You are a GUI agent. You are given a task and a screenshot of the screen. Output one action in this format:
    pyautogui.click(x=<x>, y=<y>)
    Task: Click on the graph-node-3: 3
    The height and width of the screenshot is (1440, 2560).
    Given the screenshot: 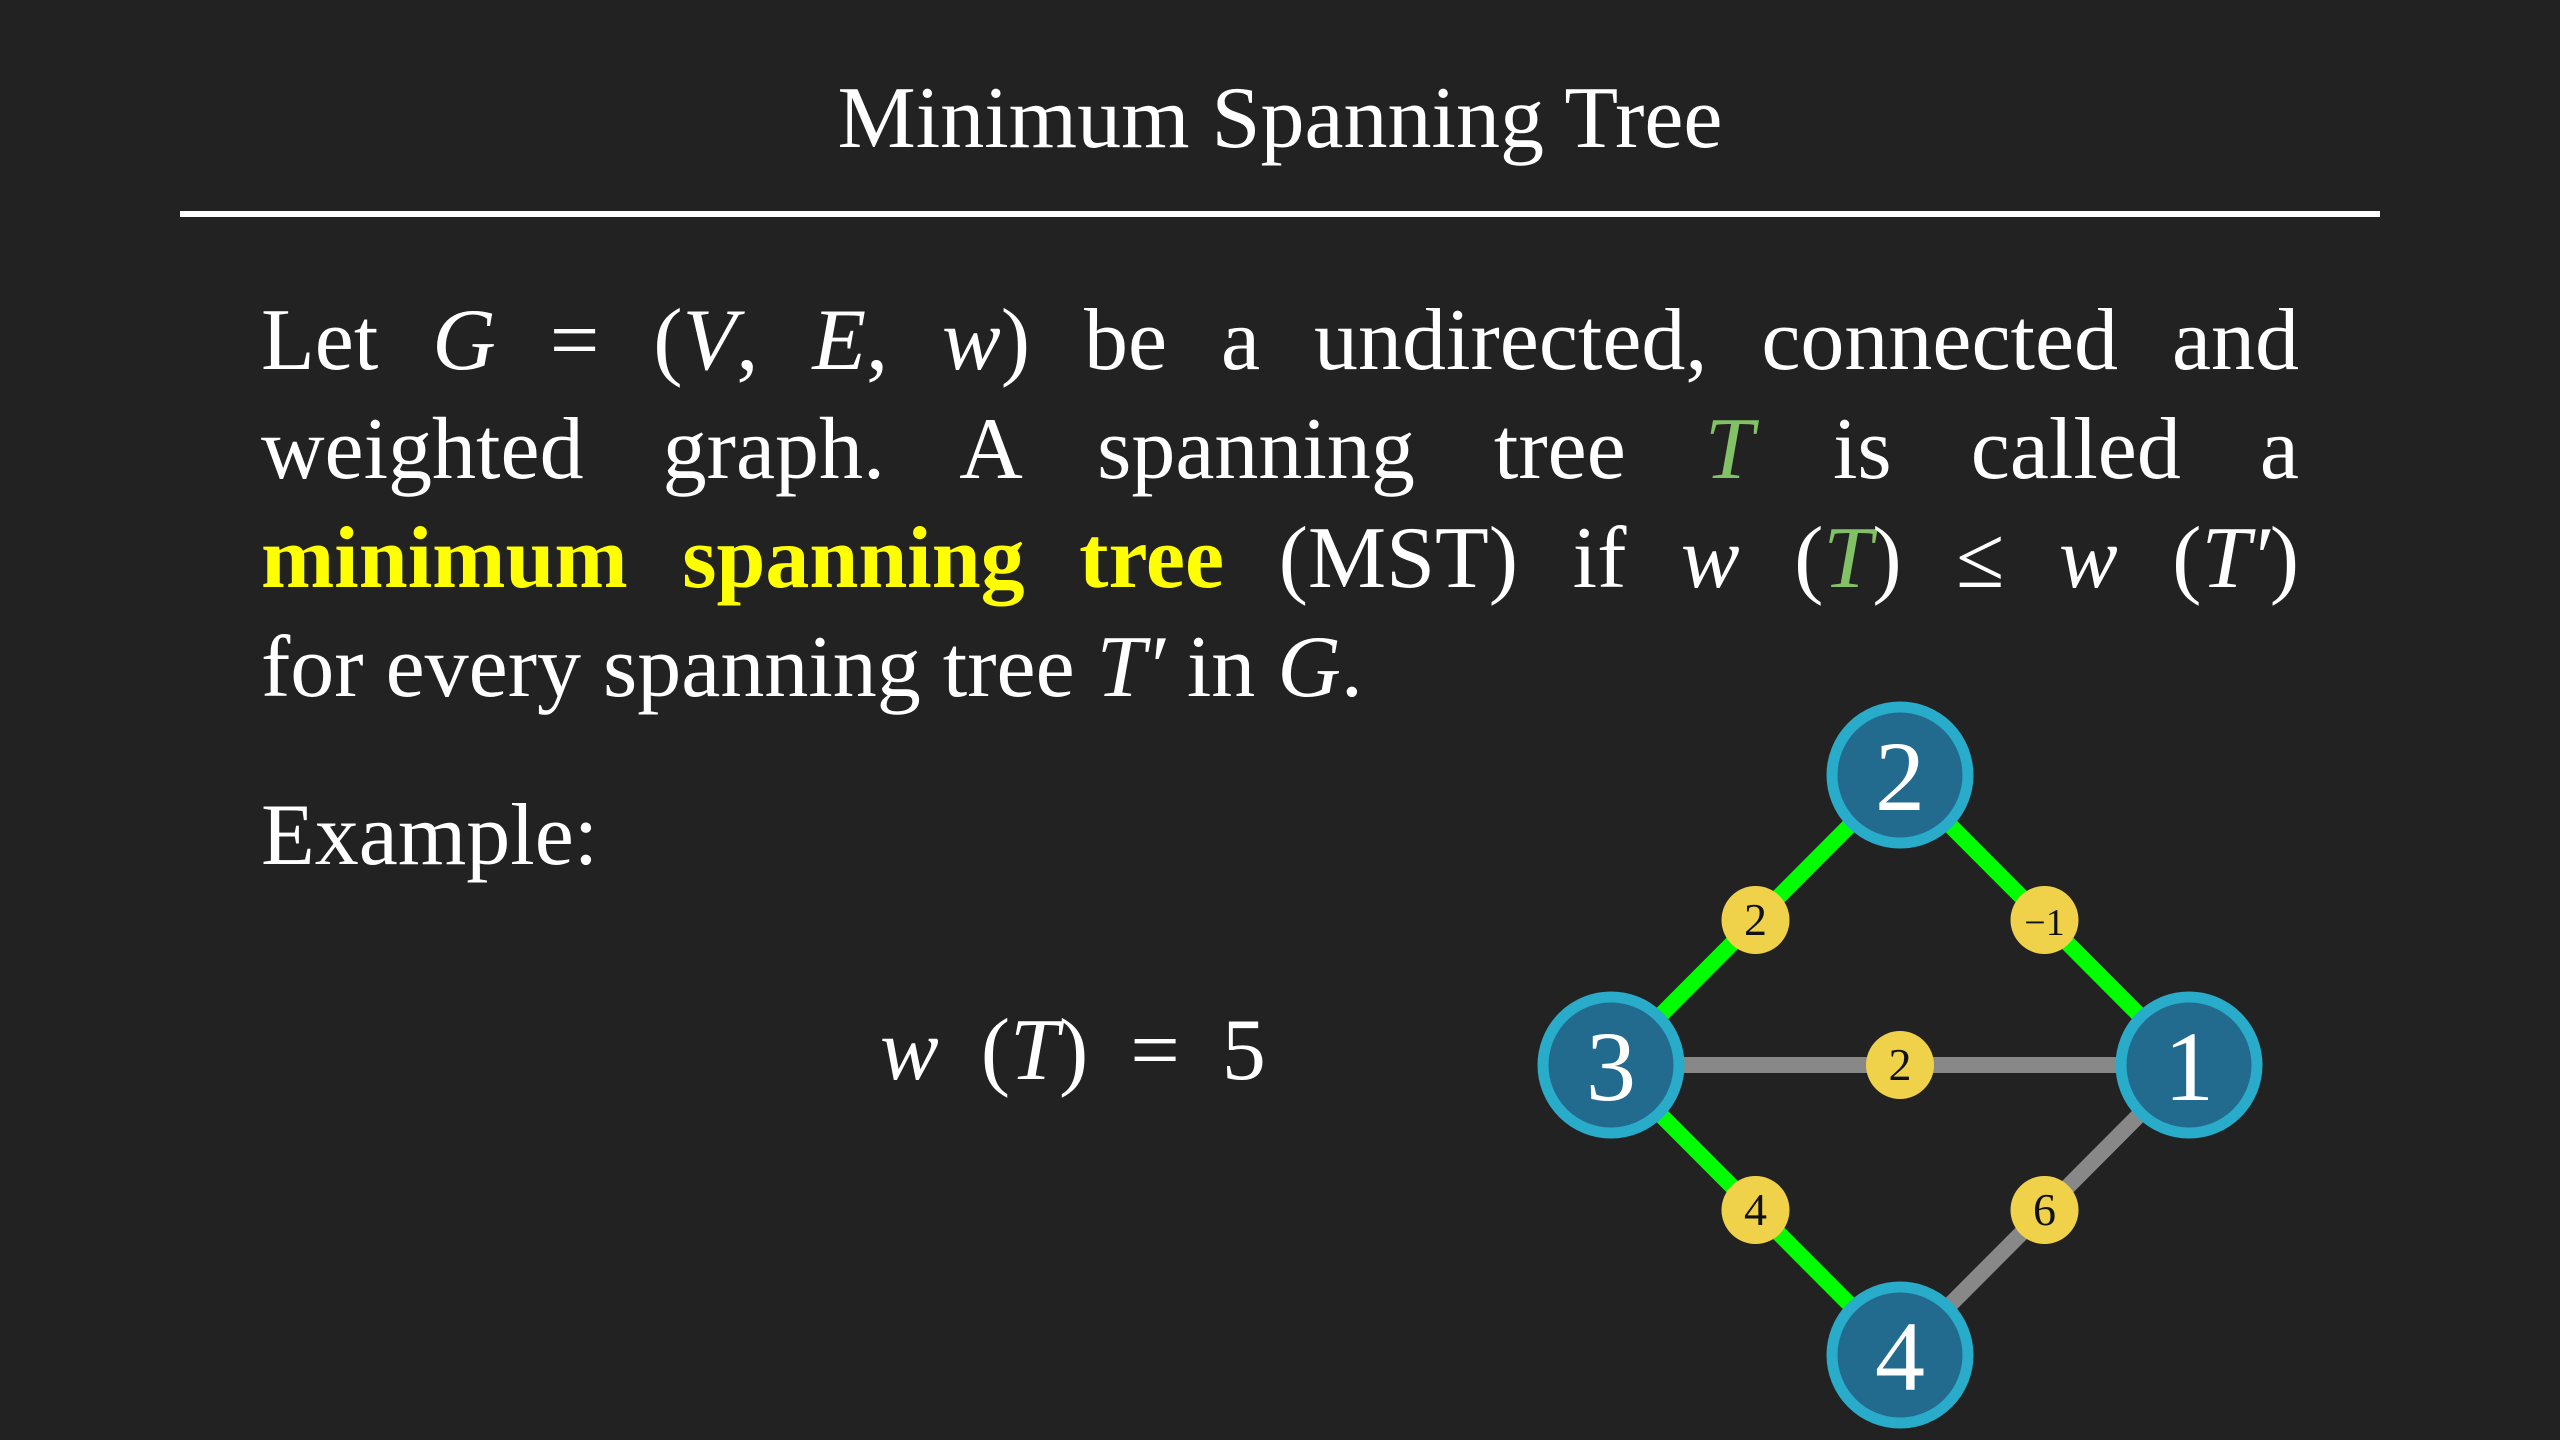 What is the action you would take?
    pyautogui.click(x=1611, y=1065)
    